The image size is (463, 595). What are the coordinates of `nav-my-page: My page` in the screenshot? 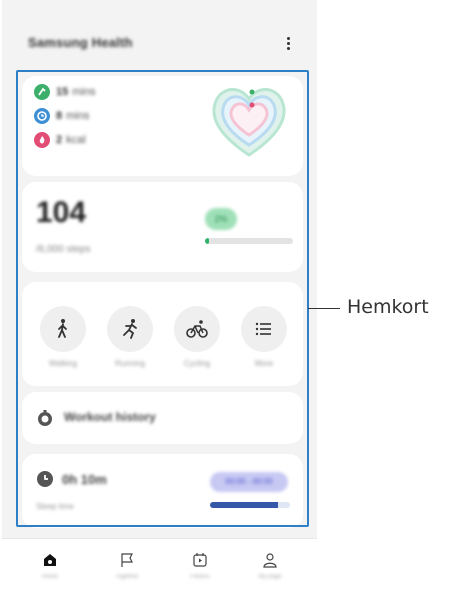 It's located at (270, 572).